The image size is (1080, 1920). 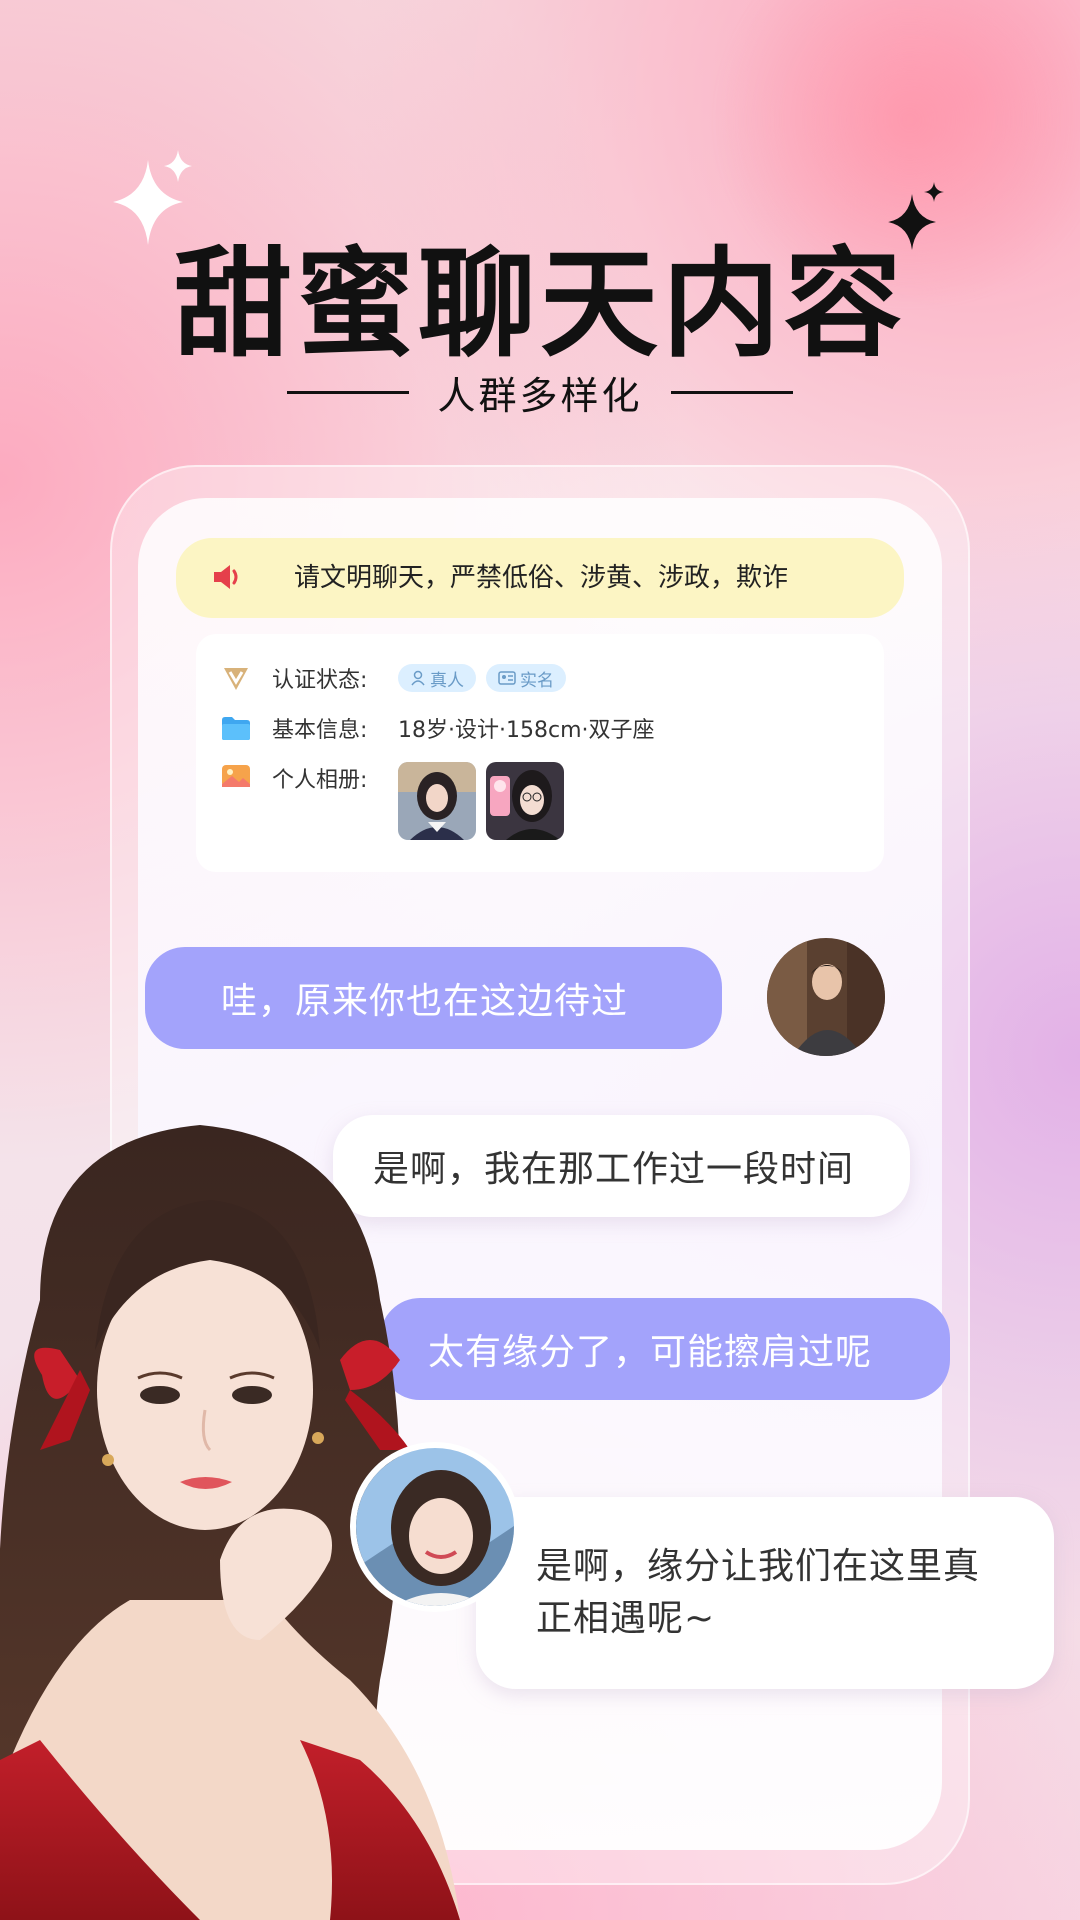 What do you see at coordinates (540, 396) in the screenshot?
I see `page-subtitle: 人群多样化` at bounding box center [540, 396].